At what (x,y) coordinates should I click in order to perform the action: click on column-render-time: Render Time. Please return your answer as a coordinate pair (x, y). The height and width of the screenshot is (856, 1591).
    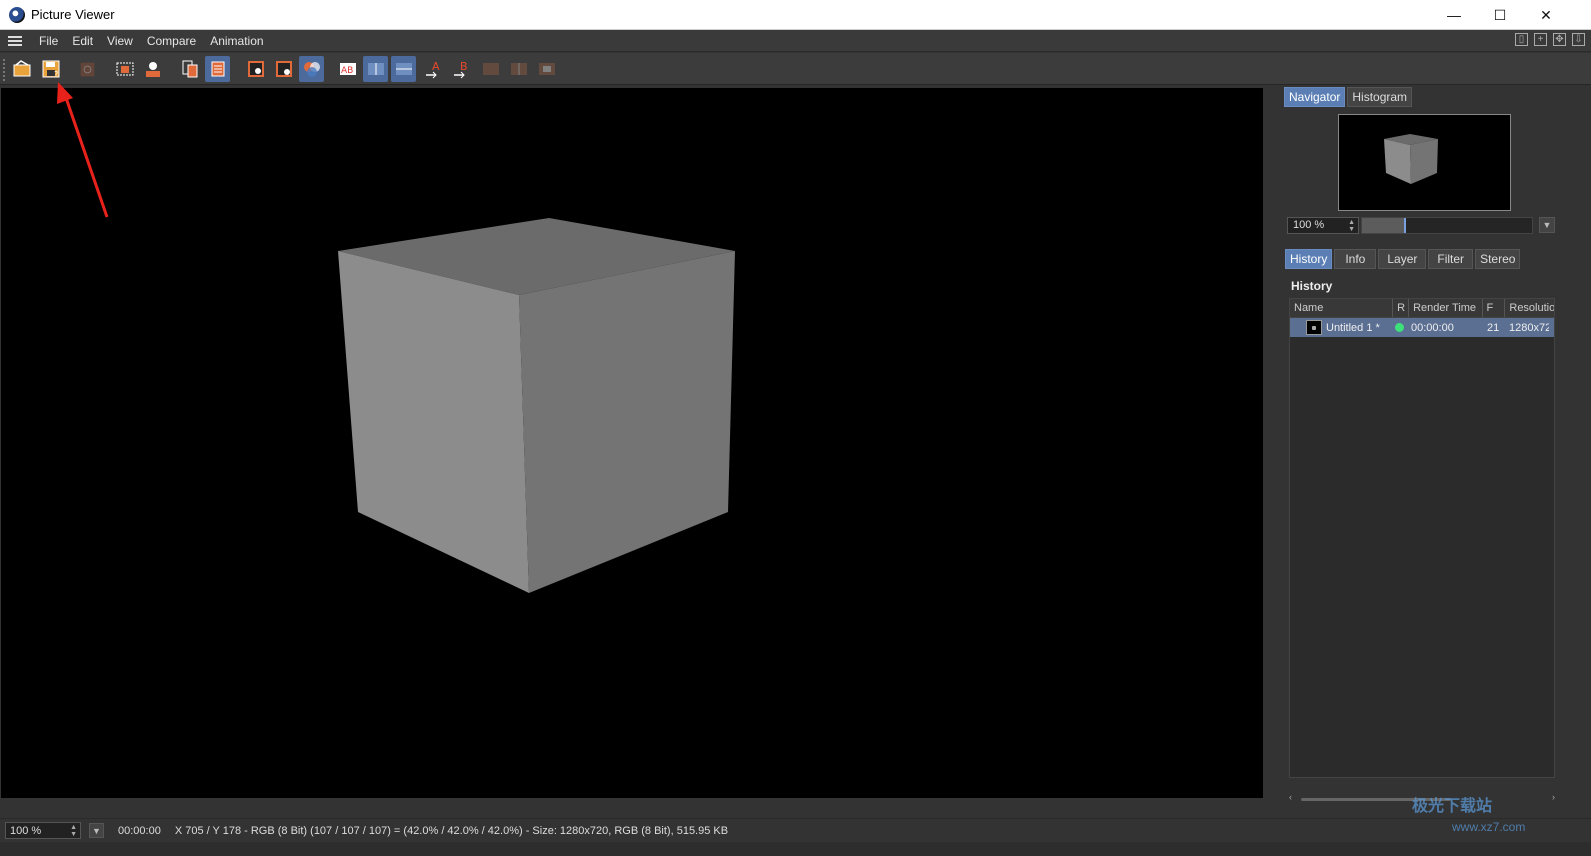
    Looking at the image, I should click on (1446, 308).